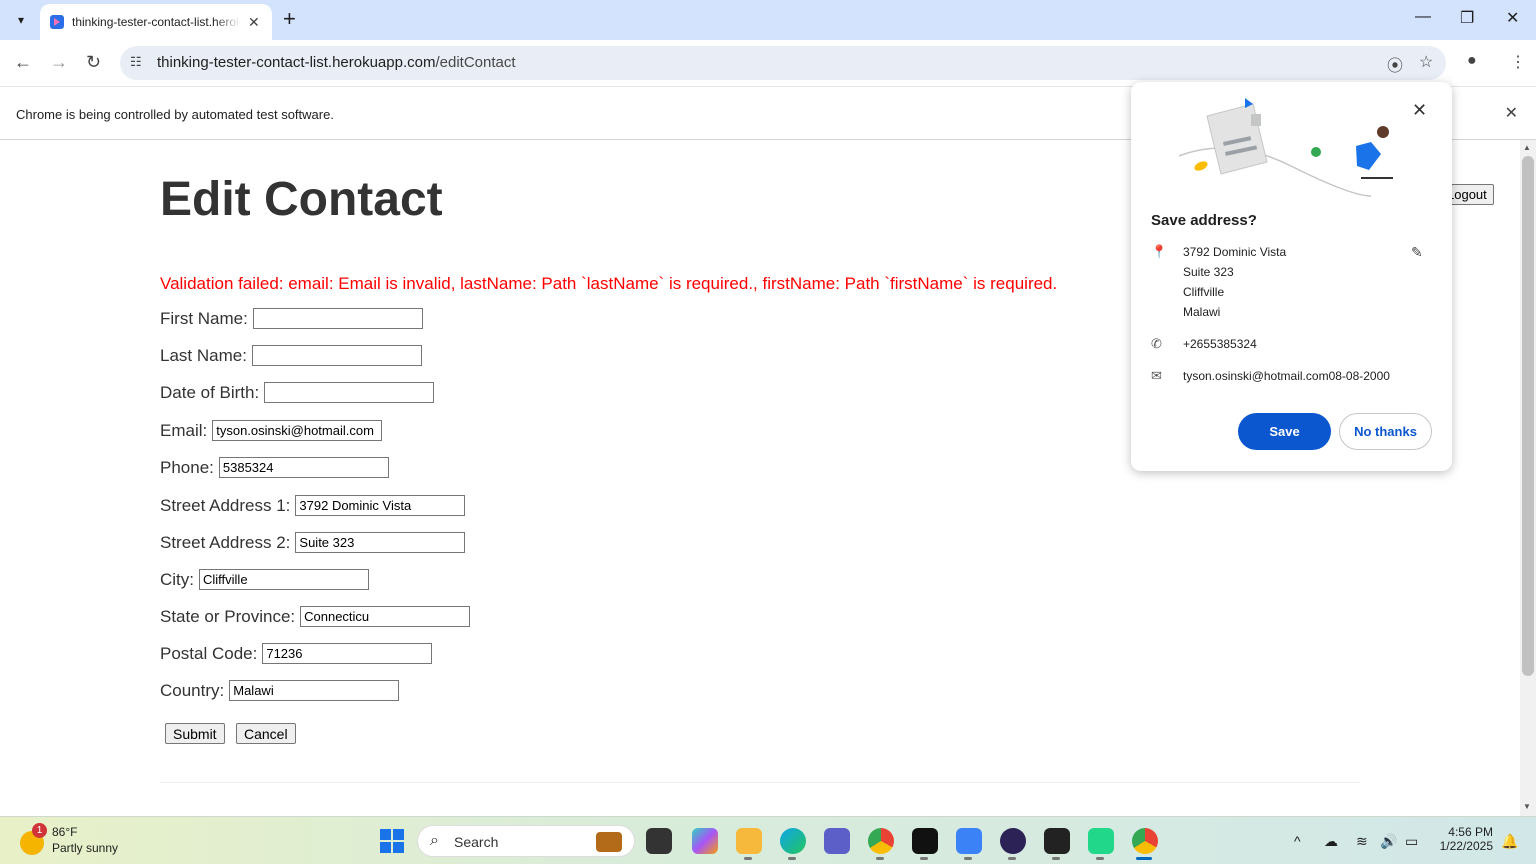  I want to click on street1-row: Street Address 1:, so click(313, 505).